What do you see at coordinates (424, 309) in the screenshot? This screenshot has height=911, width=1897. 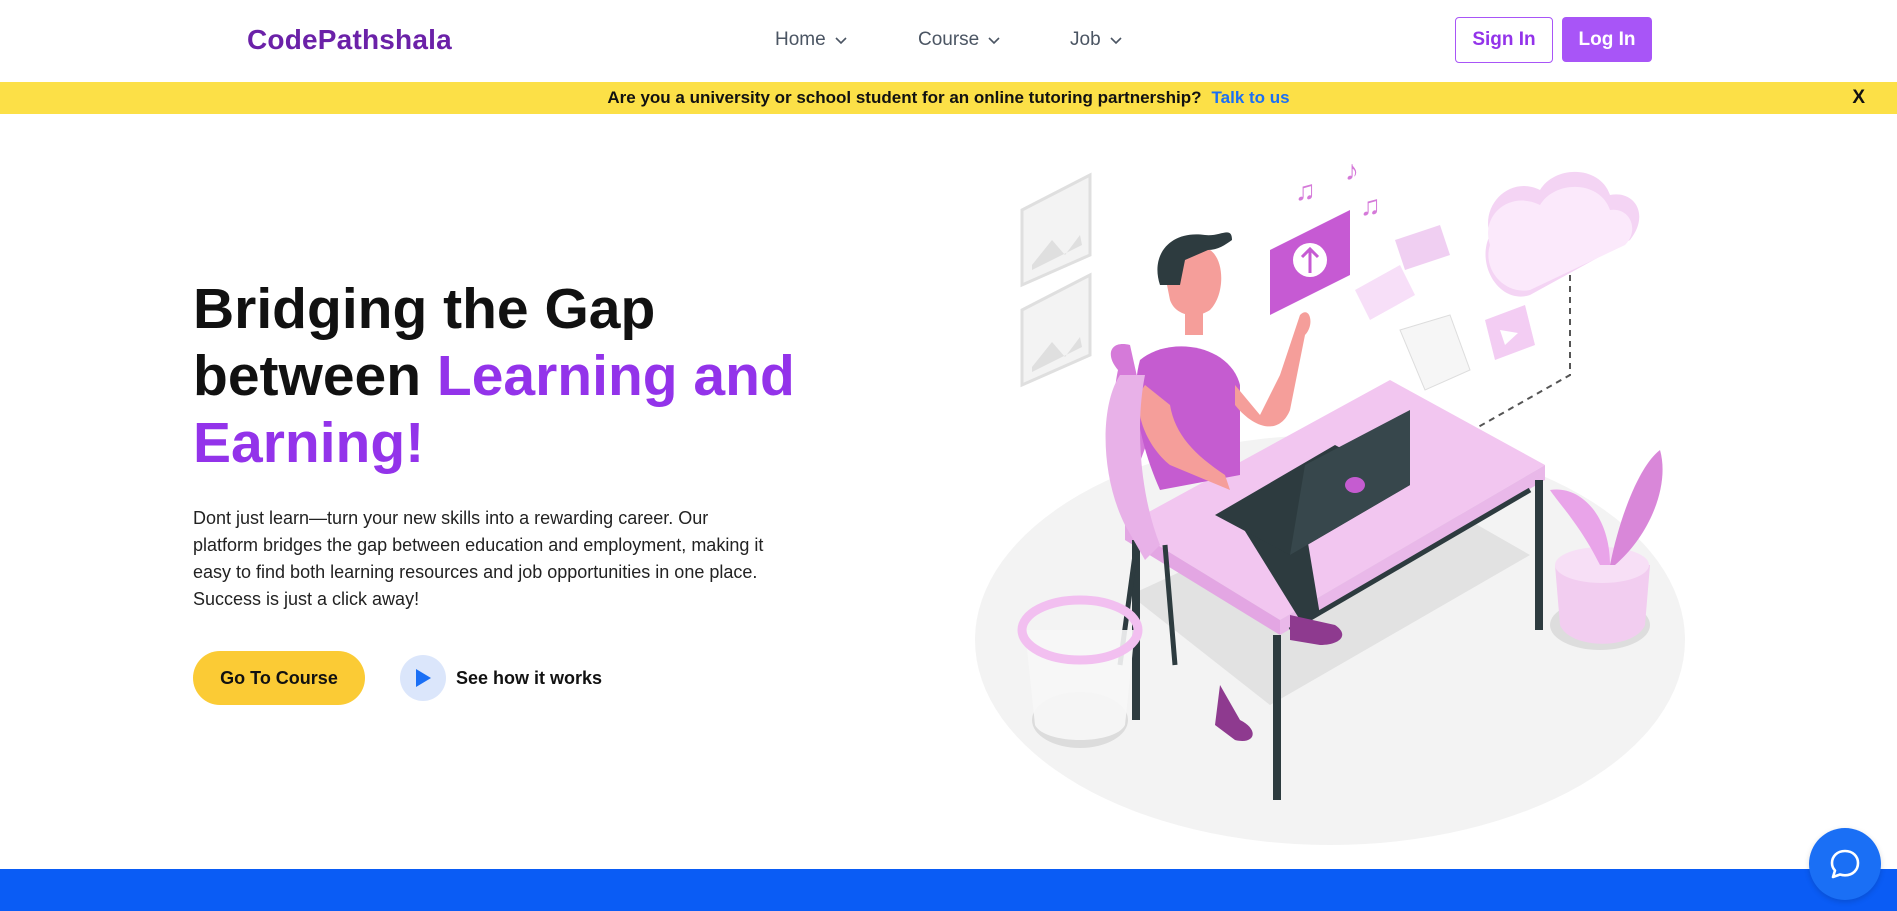 I see `hero-title-line1: Bridging the Gap` at bounding box center [424, 309].